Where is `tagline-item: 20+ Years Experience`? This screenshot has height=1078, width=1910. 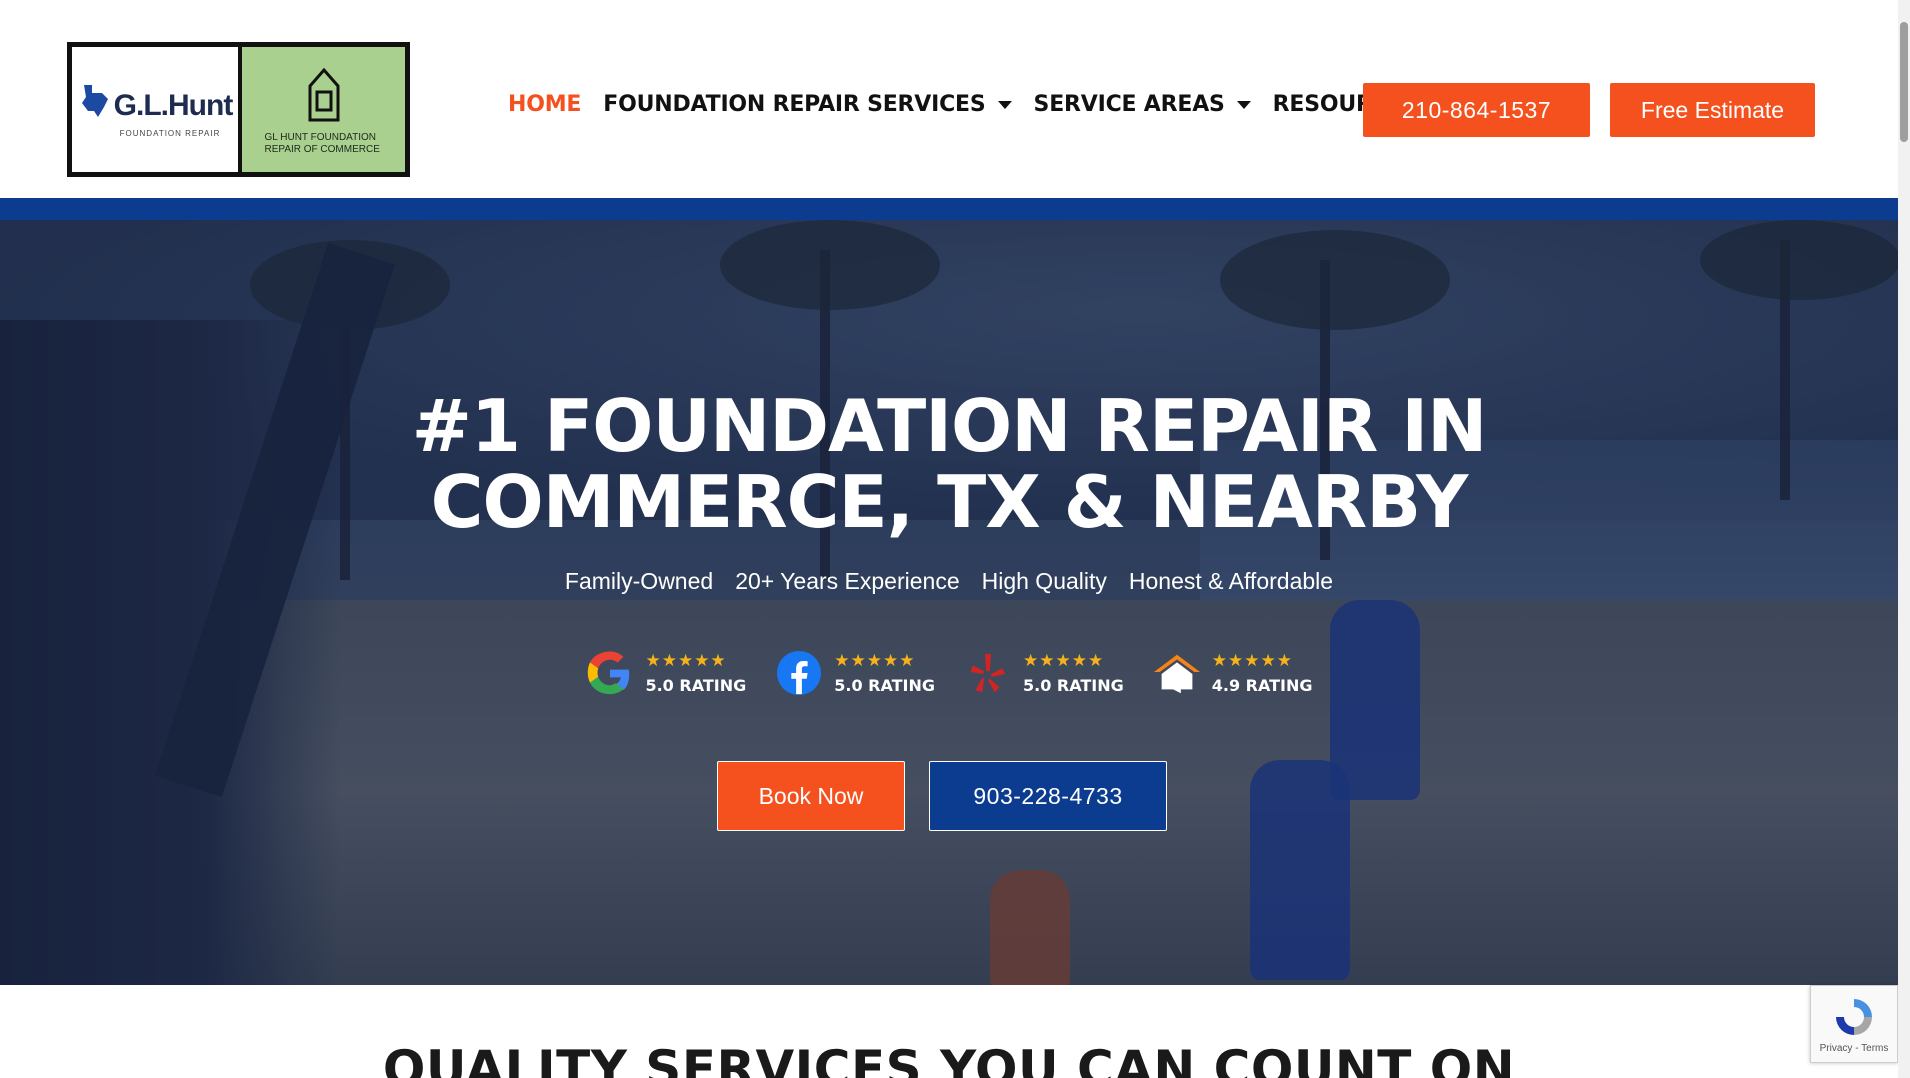 tagline-item: 20+ Years Experience is located at coordinates (847, 581).